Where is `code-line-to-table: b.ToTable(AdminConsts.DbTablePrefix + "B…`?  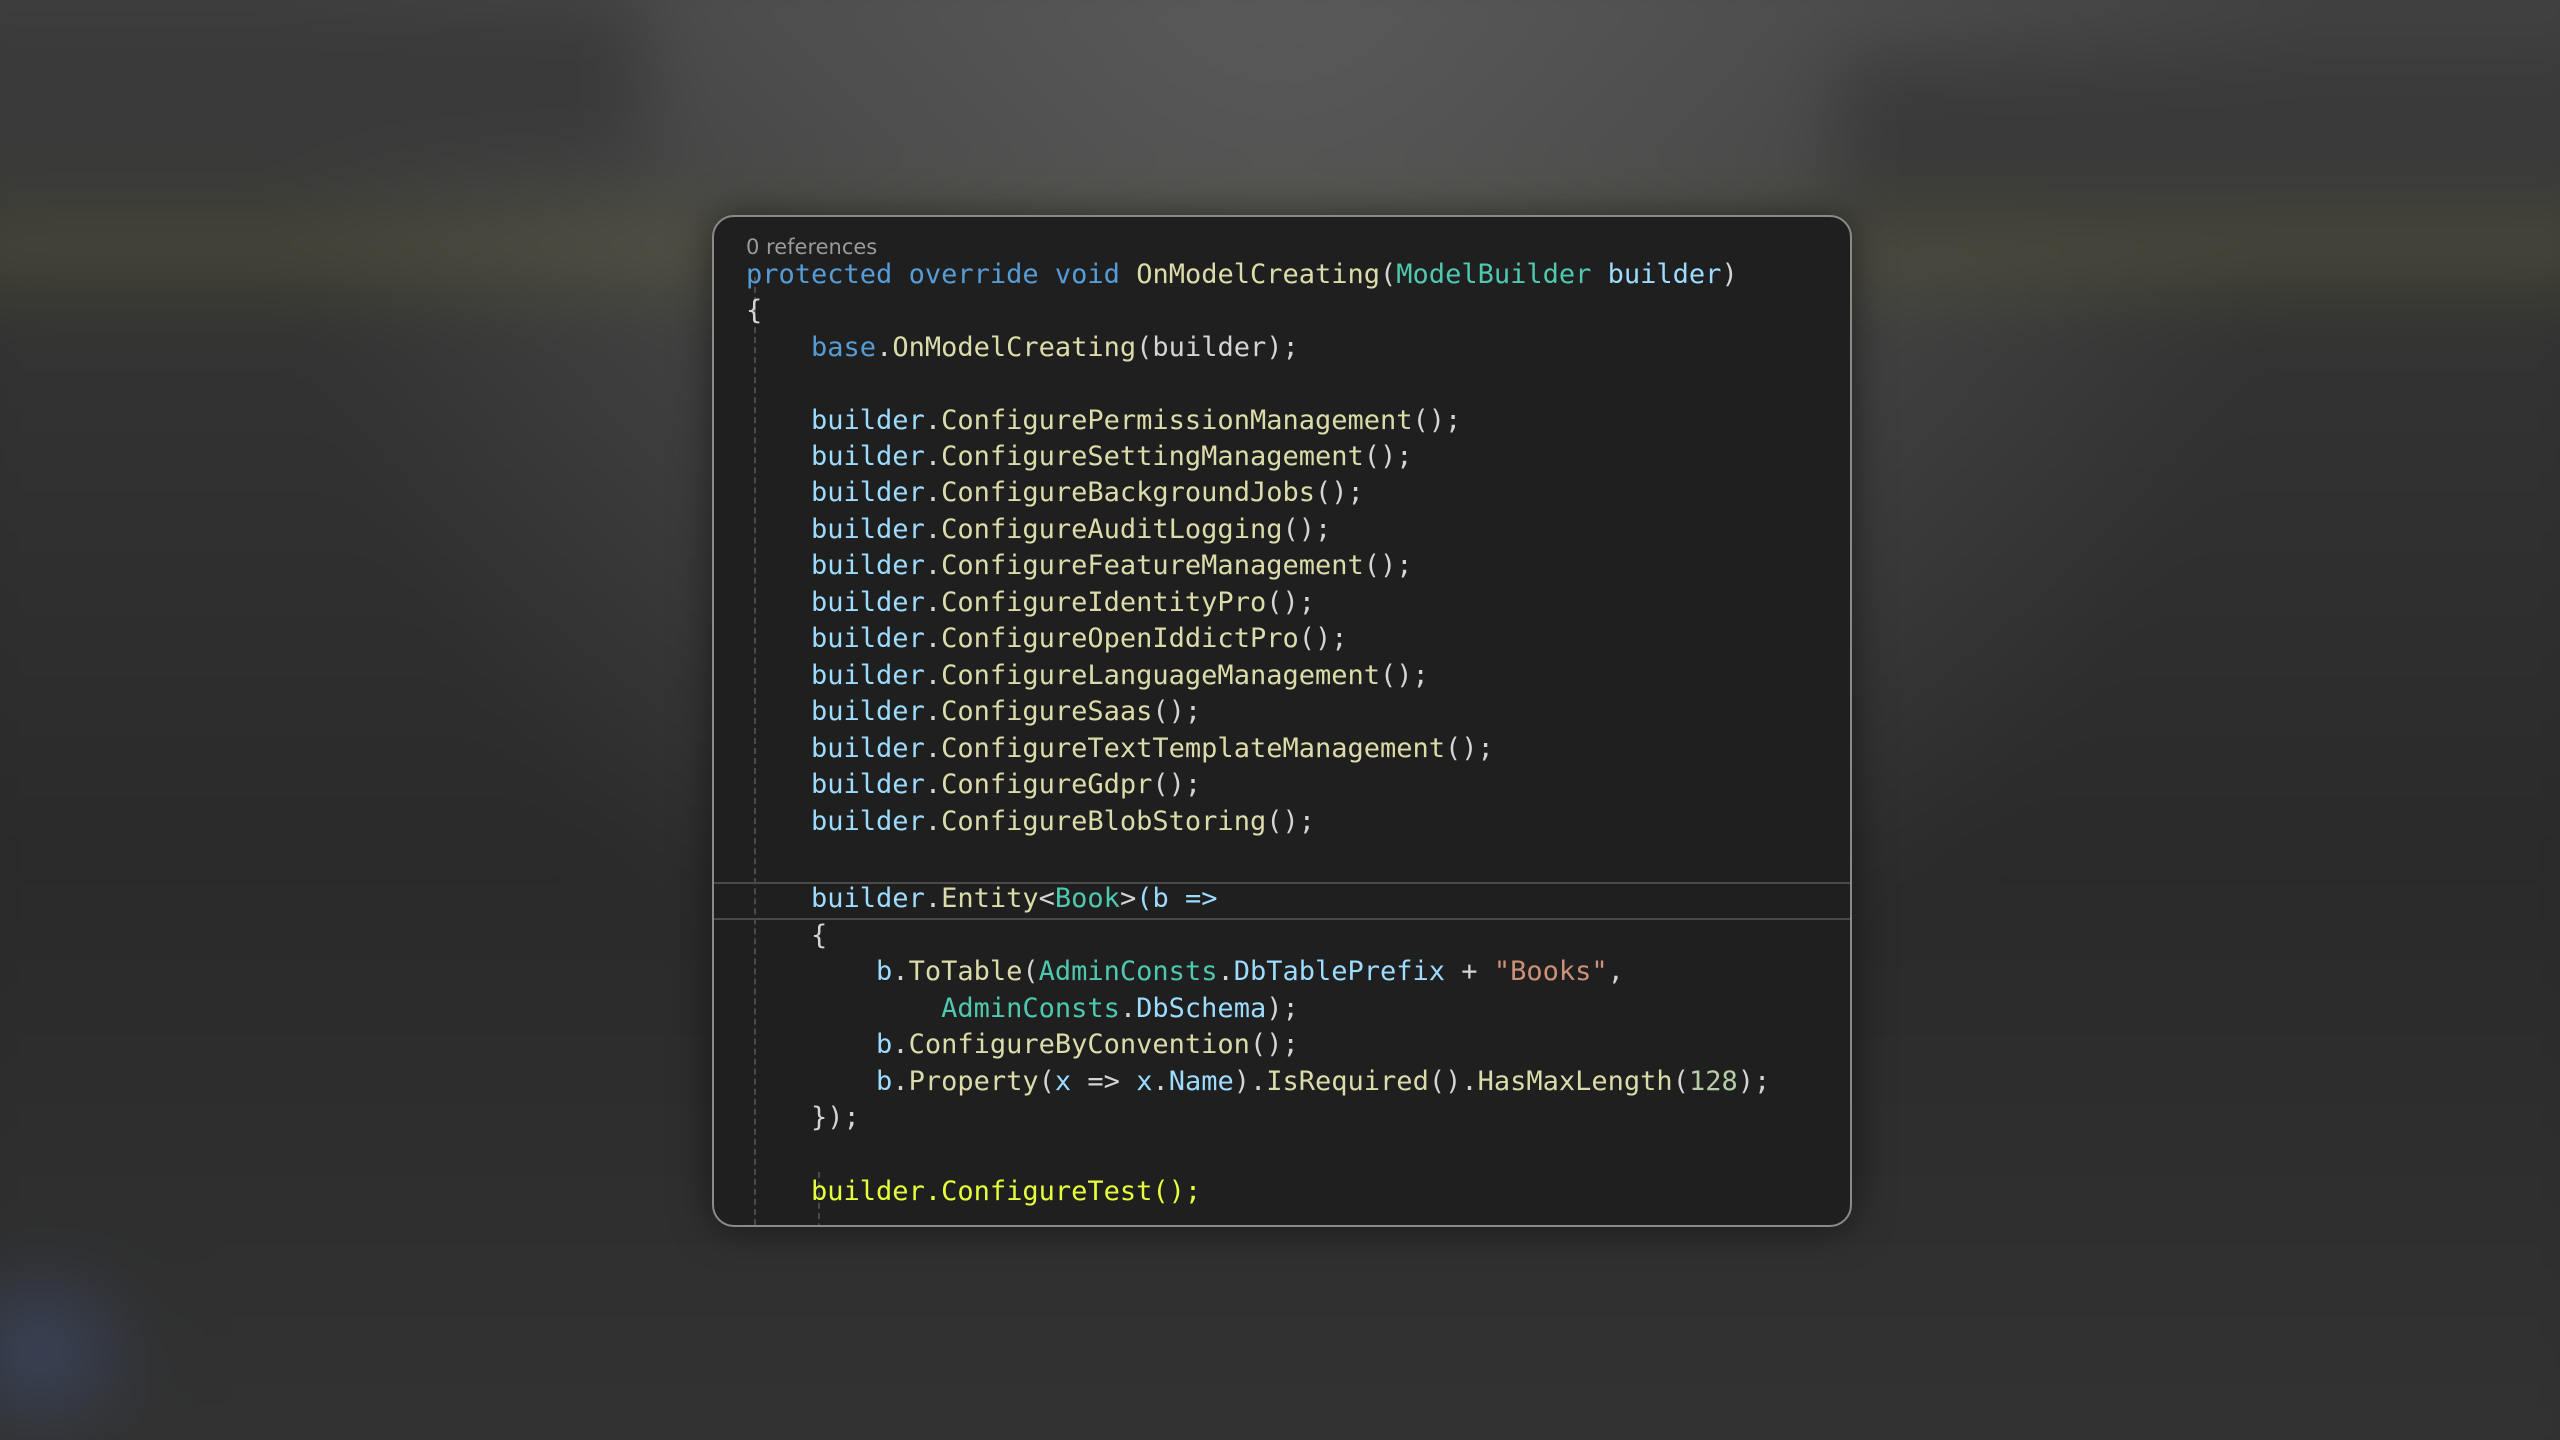
code-line-to-table: b.ToTable(AdminConsts.DbTablePrefix + "B… is located at coordinates (1250, 971).